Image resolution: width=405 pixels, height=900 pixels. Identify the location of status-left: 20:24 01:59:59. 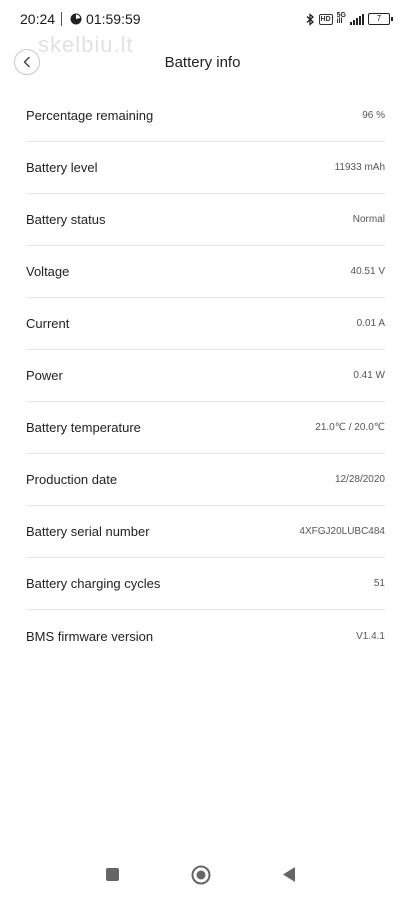
(80, 19).